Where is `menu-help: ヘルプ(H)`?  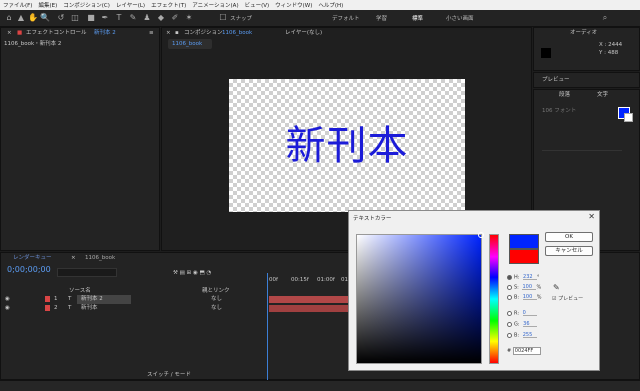 menu-help: ヘルプ(H) is located at coordinates (330, 5).